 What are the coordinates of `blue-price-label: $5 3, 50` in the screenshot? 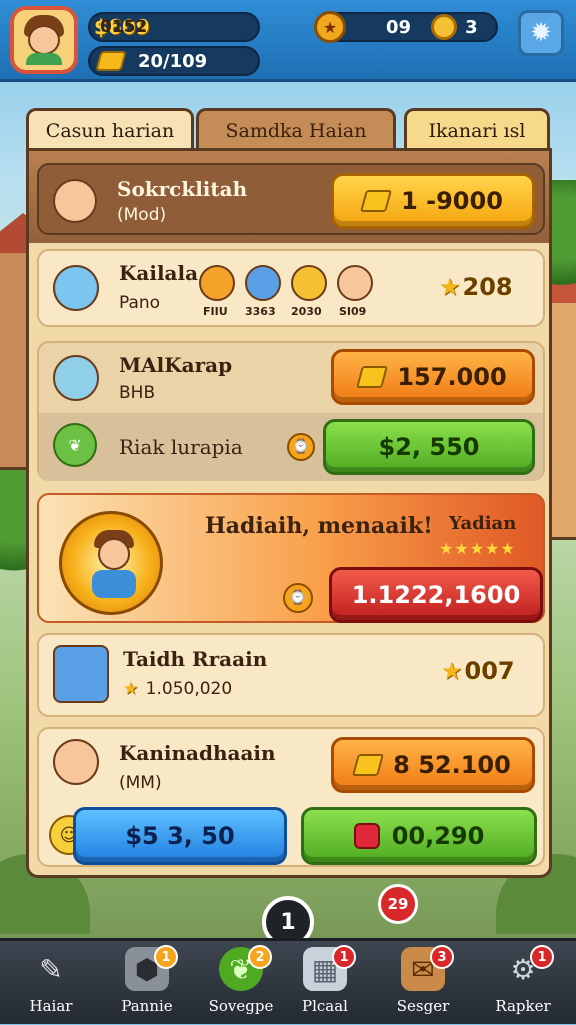 It's located at (180, 836).